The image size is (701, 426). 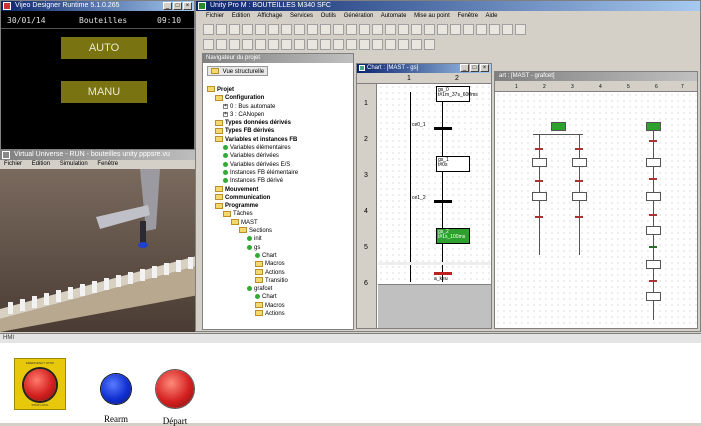 I want to click on menu-generation: Génération, so click(x=359, y=16).